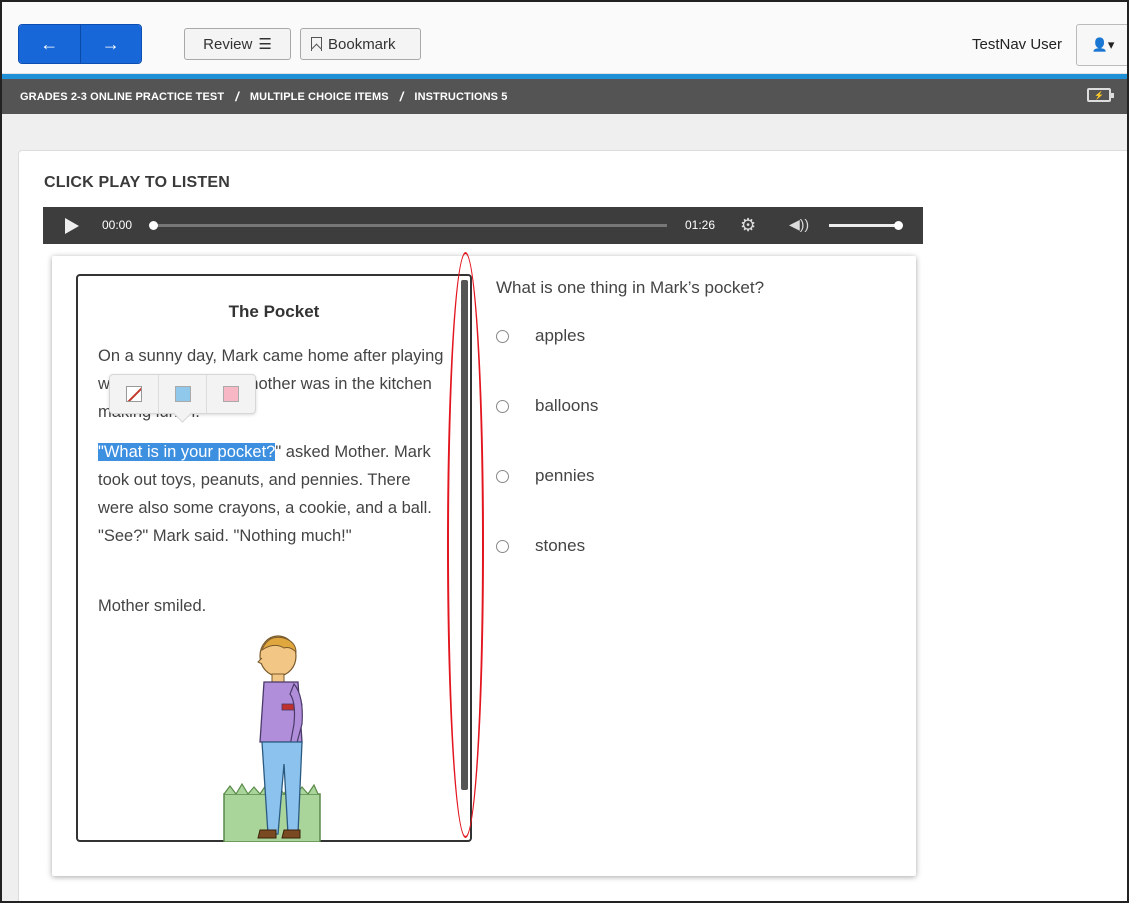  Describe the element at coordinates (265, 44) in the screenshot. I see `list-icon: ☰` at that location.